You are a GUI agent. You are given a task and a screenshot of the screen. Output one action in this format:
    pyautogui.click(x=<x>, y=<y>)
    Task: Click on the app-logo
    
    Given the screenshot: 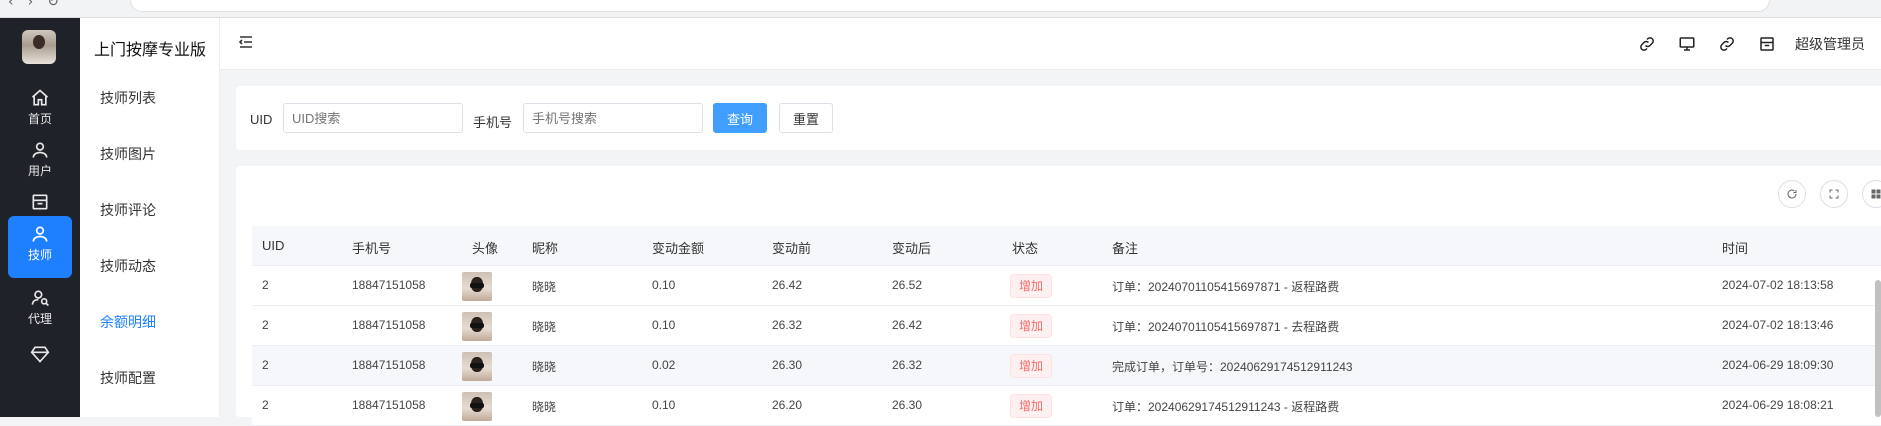 What is the action you would take?
    pyautogui.click(x=39, y=47)
    